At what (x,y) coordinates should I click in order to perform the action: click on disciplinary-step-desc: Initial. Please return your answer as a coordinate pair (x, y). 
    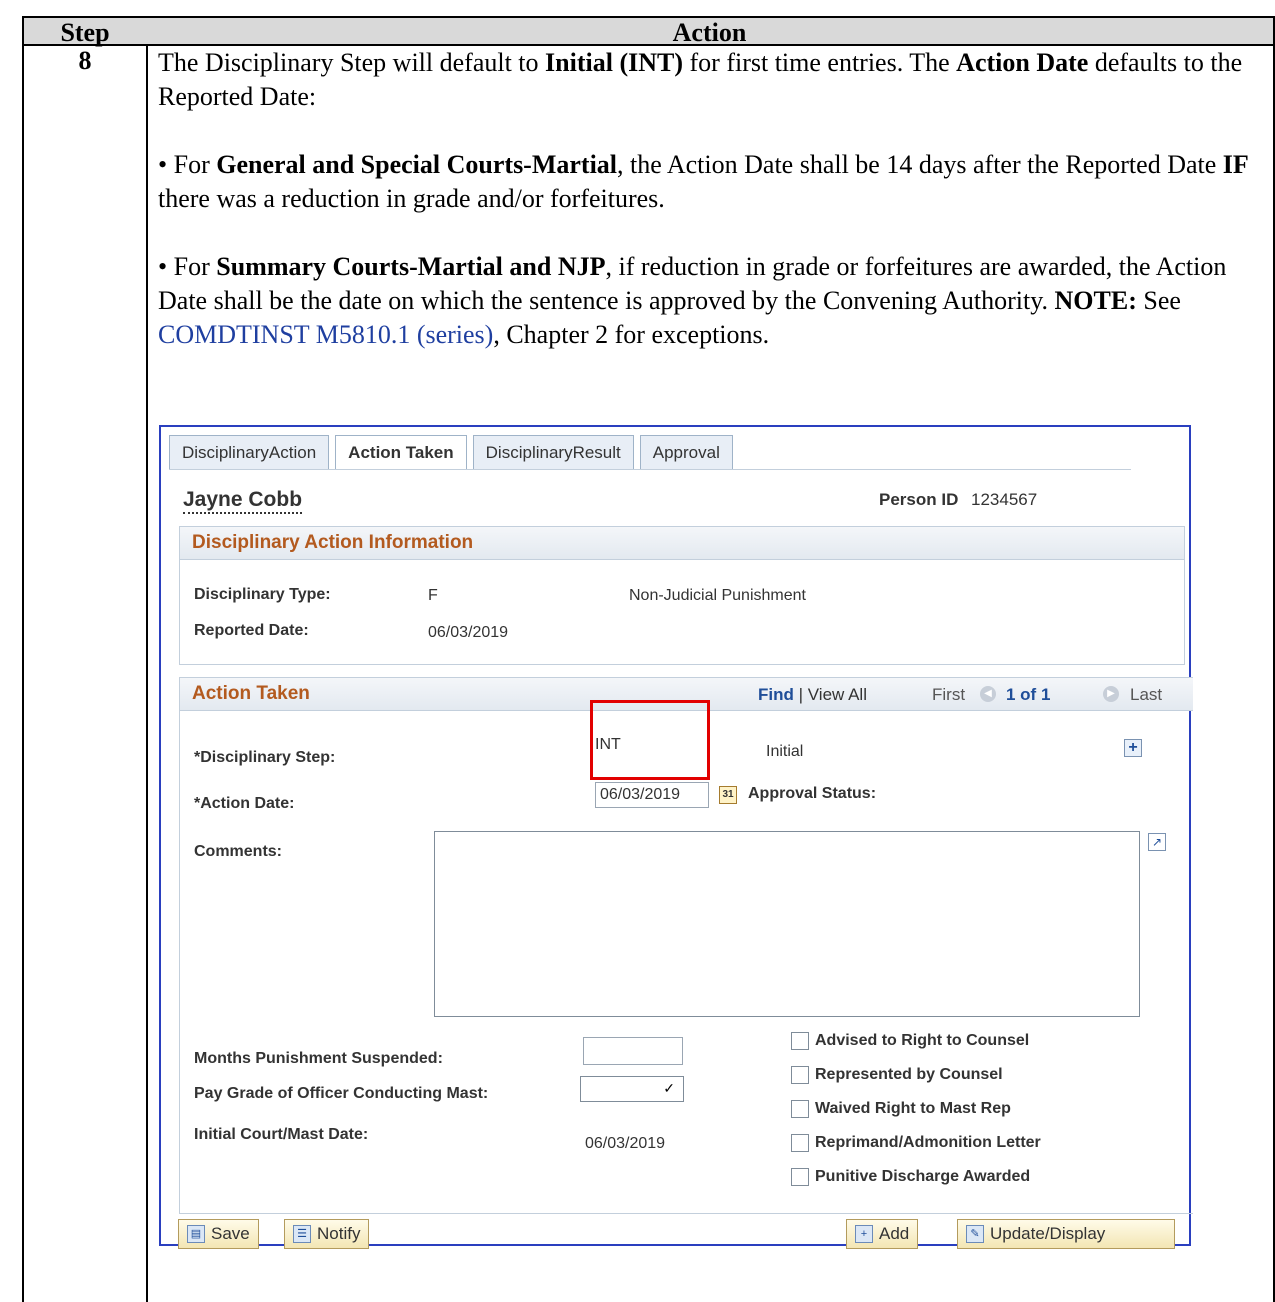
    Looking at the image, I should click on (785, 751).